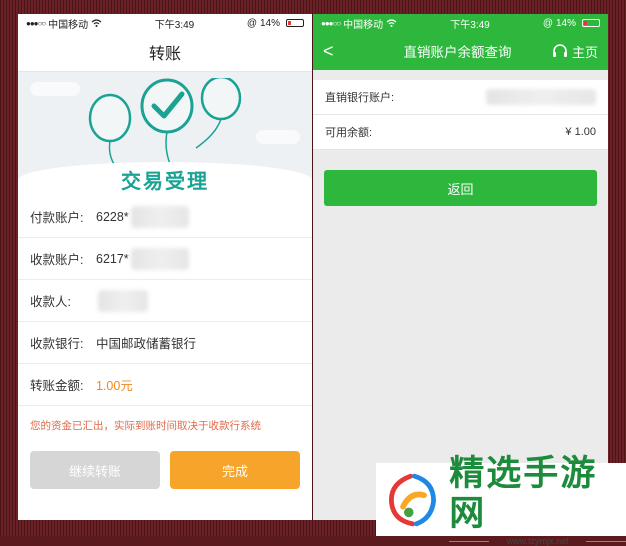 The width and height of the screenshot is (626, 546). Describe the element at coordinates (460, 97) in the screenshot. I see `bank-account-row: 直销银行账户:` at that location.